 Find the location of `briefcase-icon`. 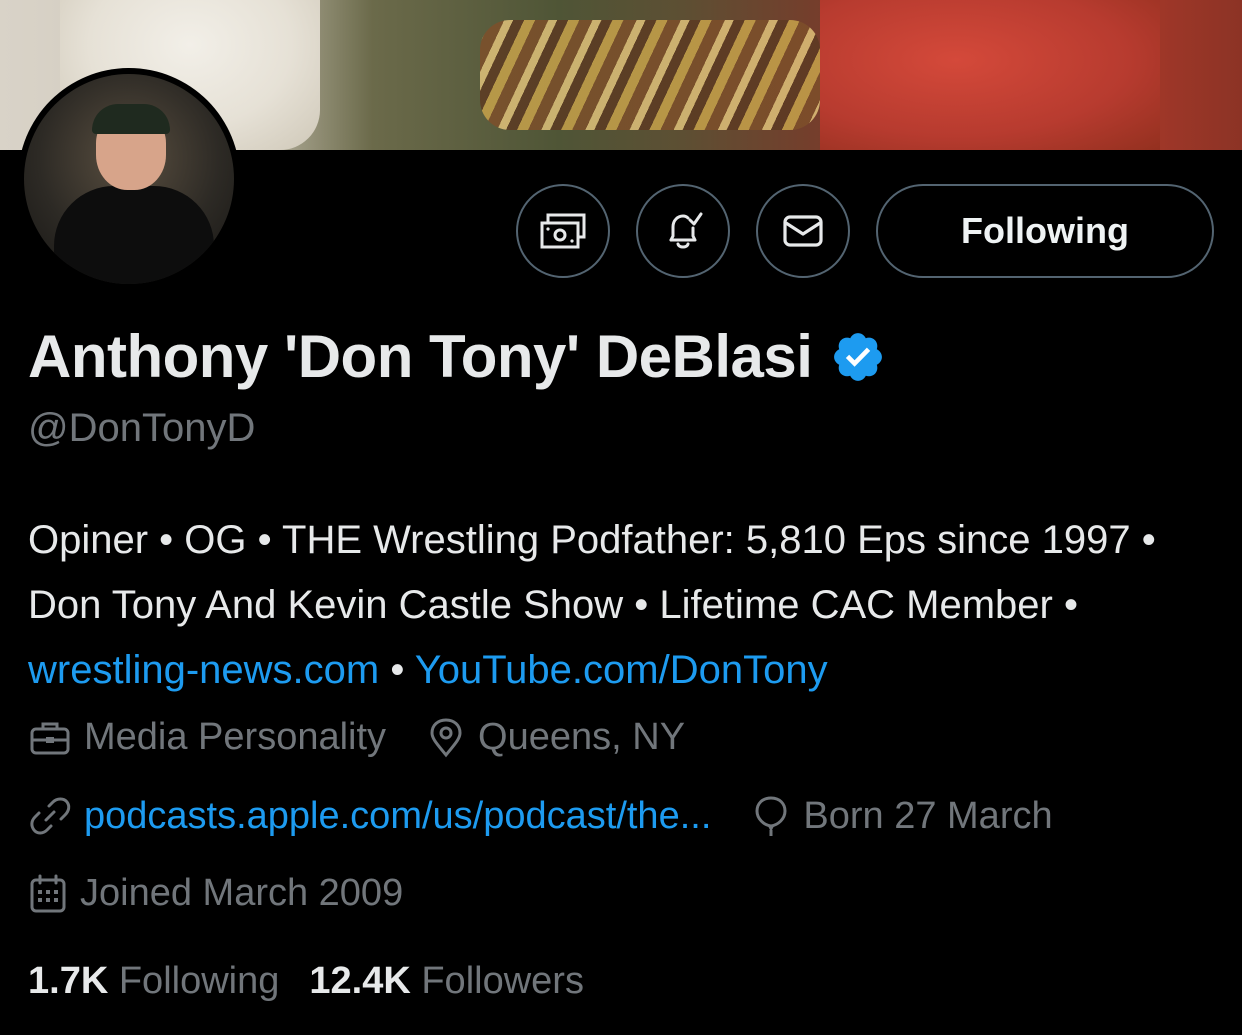

briefcase-icon is located at coordinates (50, 738).